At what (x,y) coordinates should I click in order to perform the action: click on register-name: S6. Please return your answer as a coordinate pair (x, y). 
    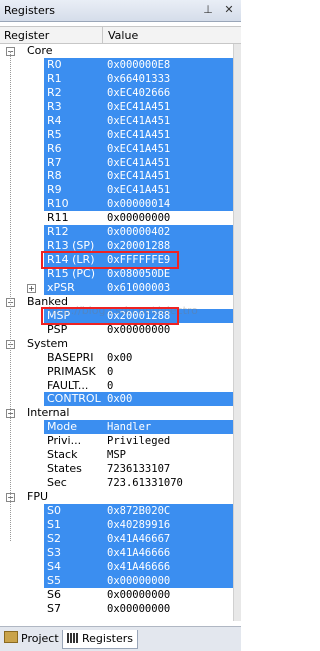
    Looking at the image, I should click on (54, 594).